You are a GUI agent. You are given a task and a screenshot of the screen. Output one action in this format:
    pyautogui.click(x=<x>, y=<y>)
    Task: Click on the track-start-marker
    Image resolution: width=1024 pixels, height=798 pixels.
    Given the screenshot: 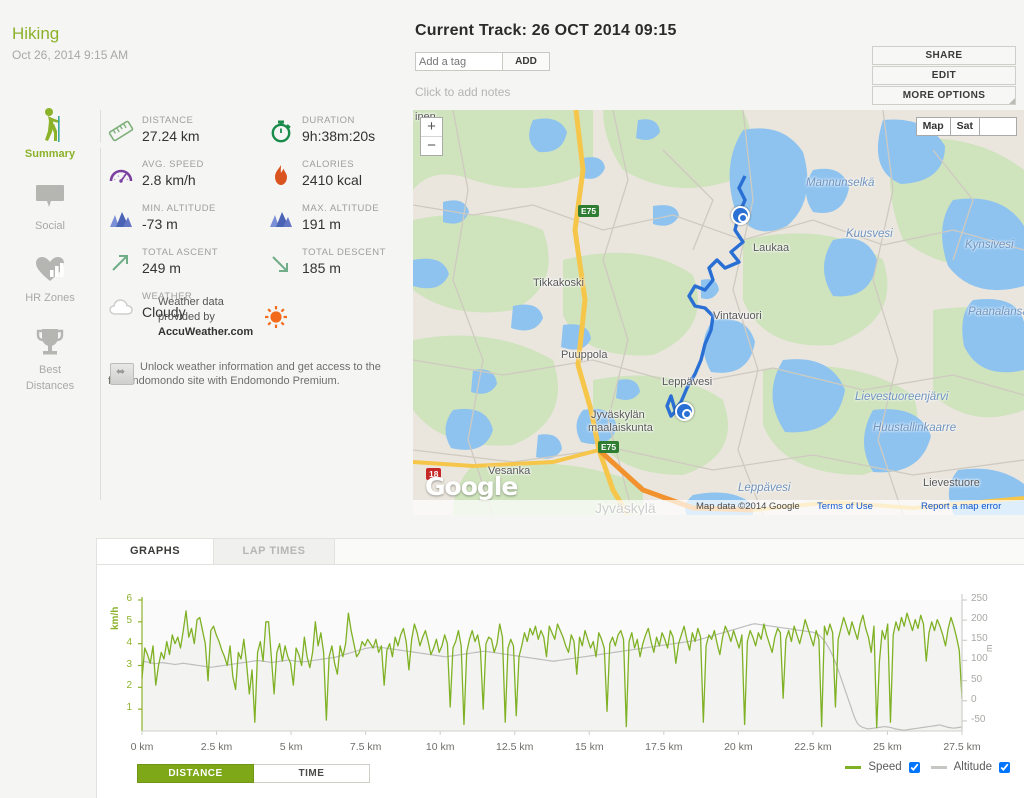 What is the action you would take?
    pyautogui.click(x=740, y=215)
    